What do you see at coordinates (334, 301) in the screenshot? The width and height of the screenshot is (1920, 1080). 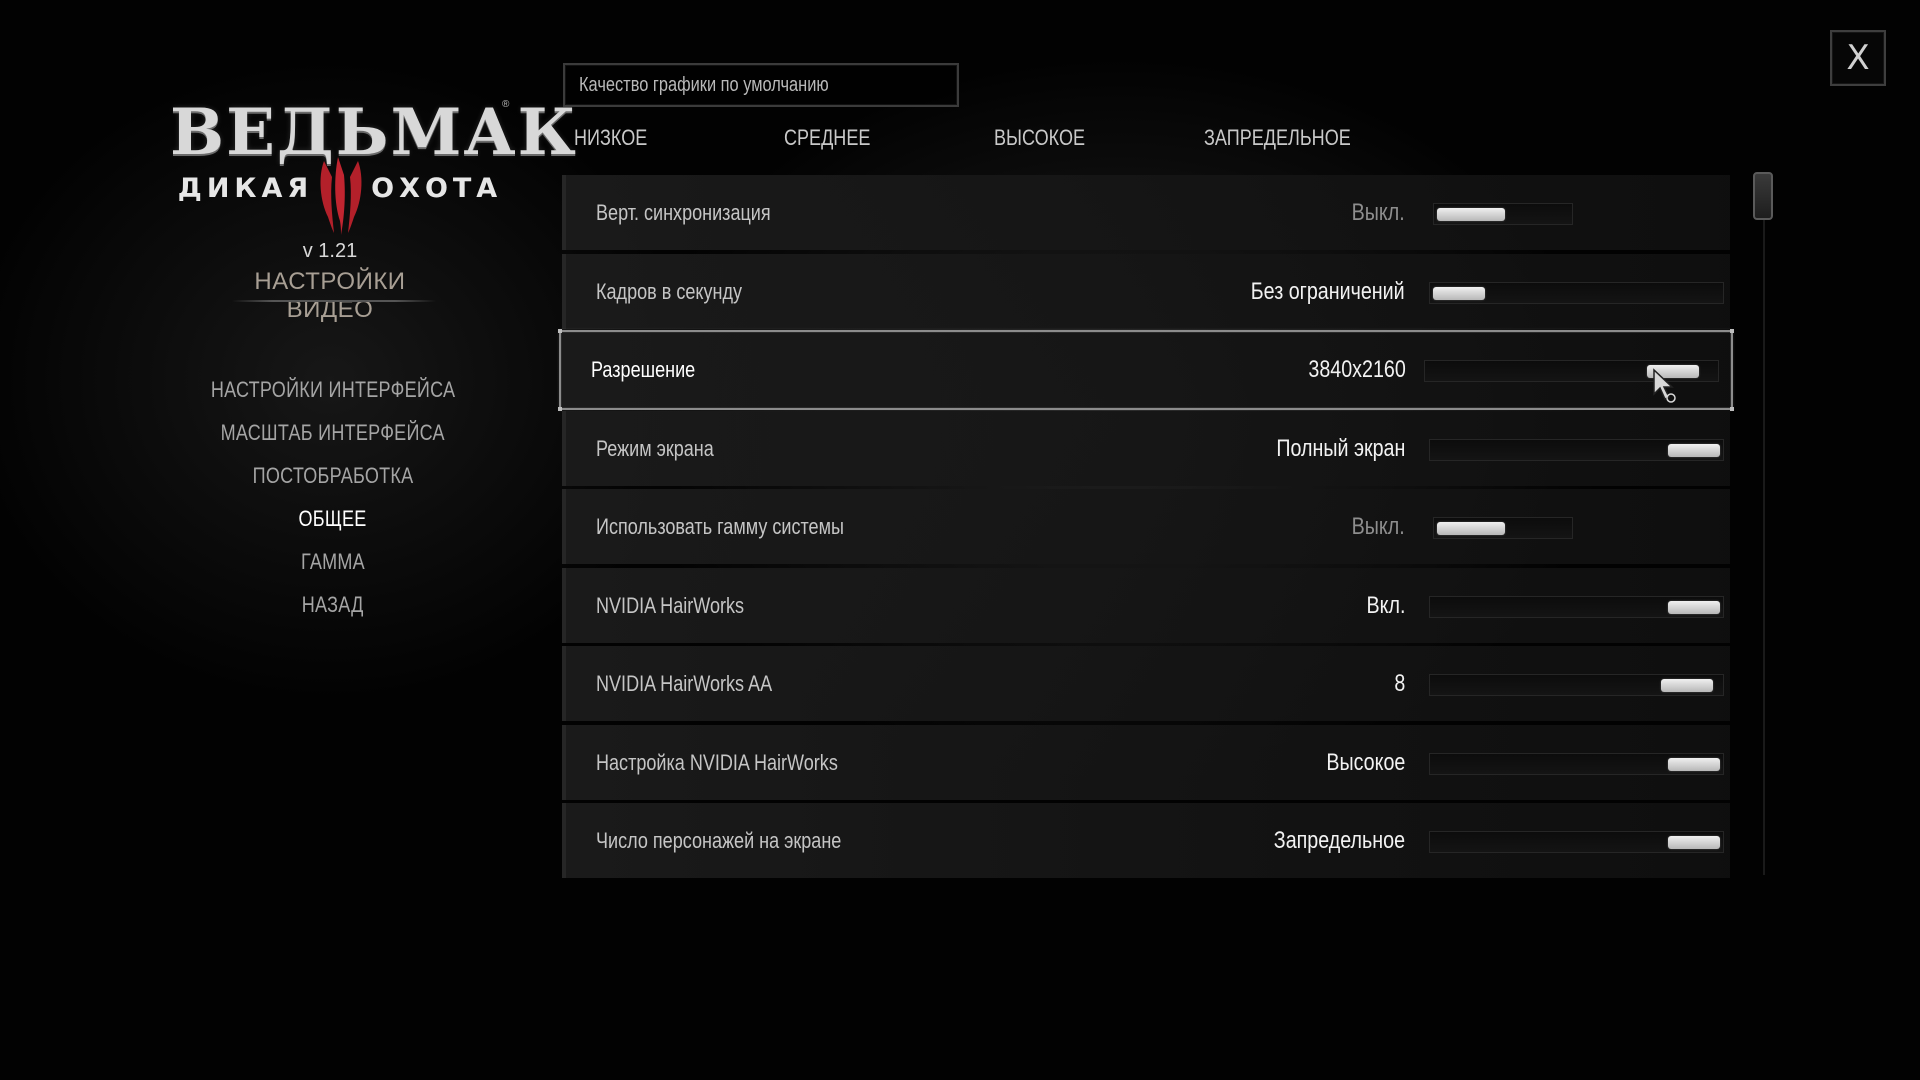 I see `section-title-underline` at bounding box center [334, 301].